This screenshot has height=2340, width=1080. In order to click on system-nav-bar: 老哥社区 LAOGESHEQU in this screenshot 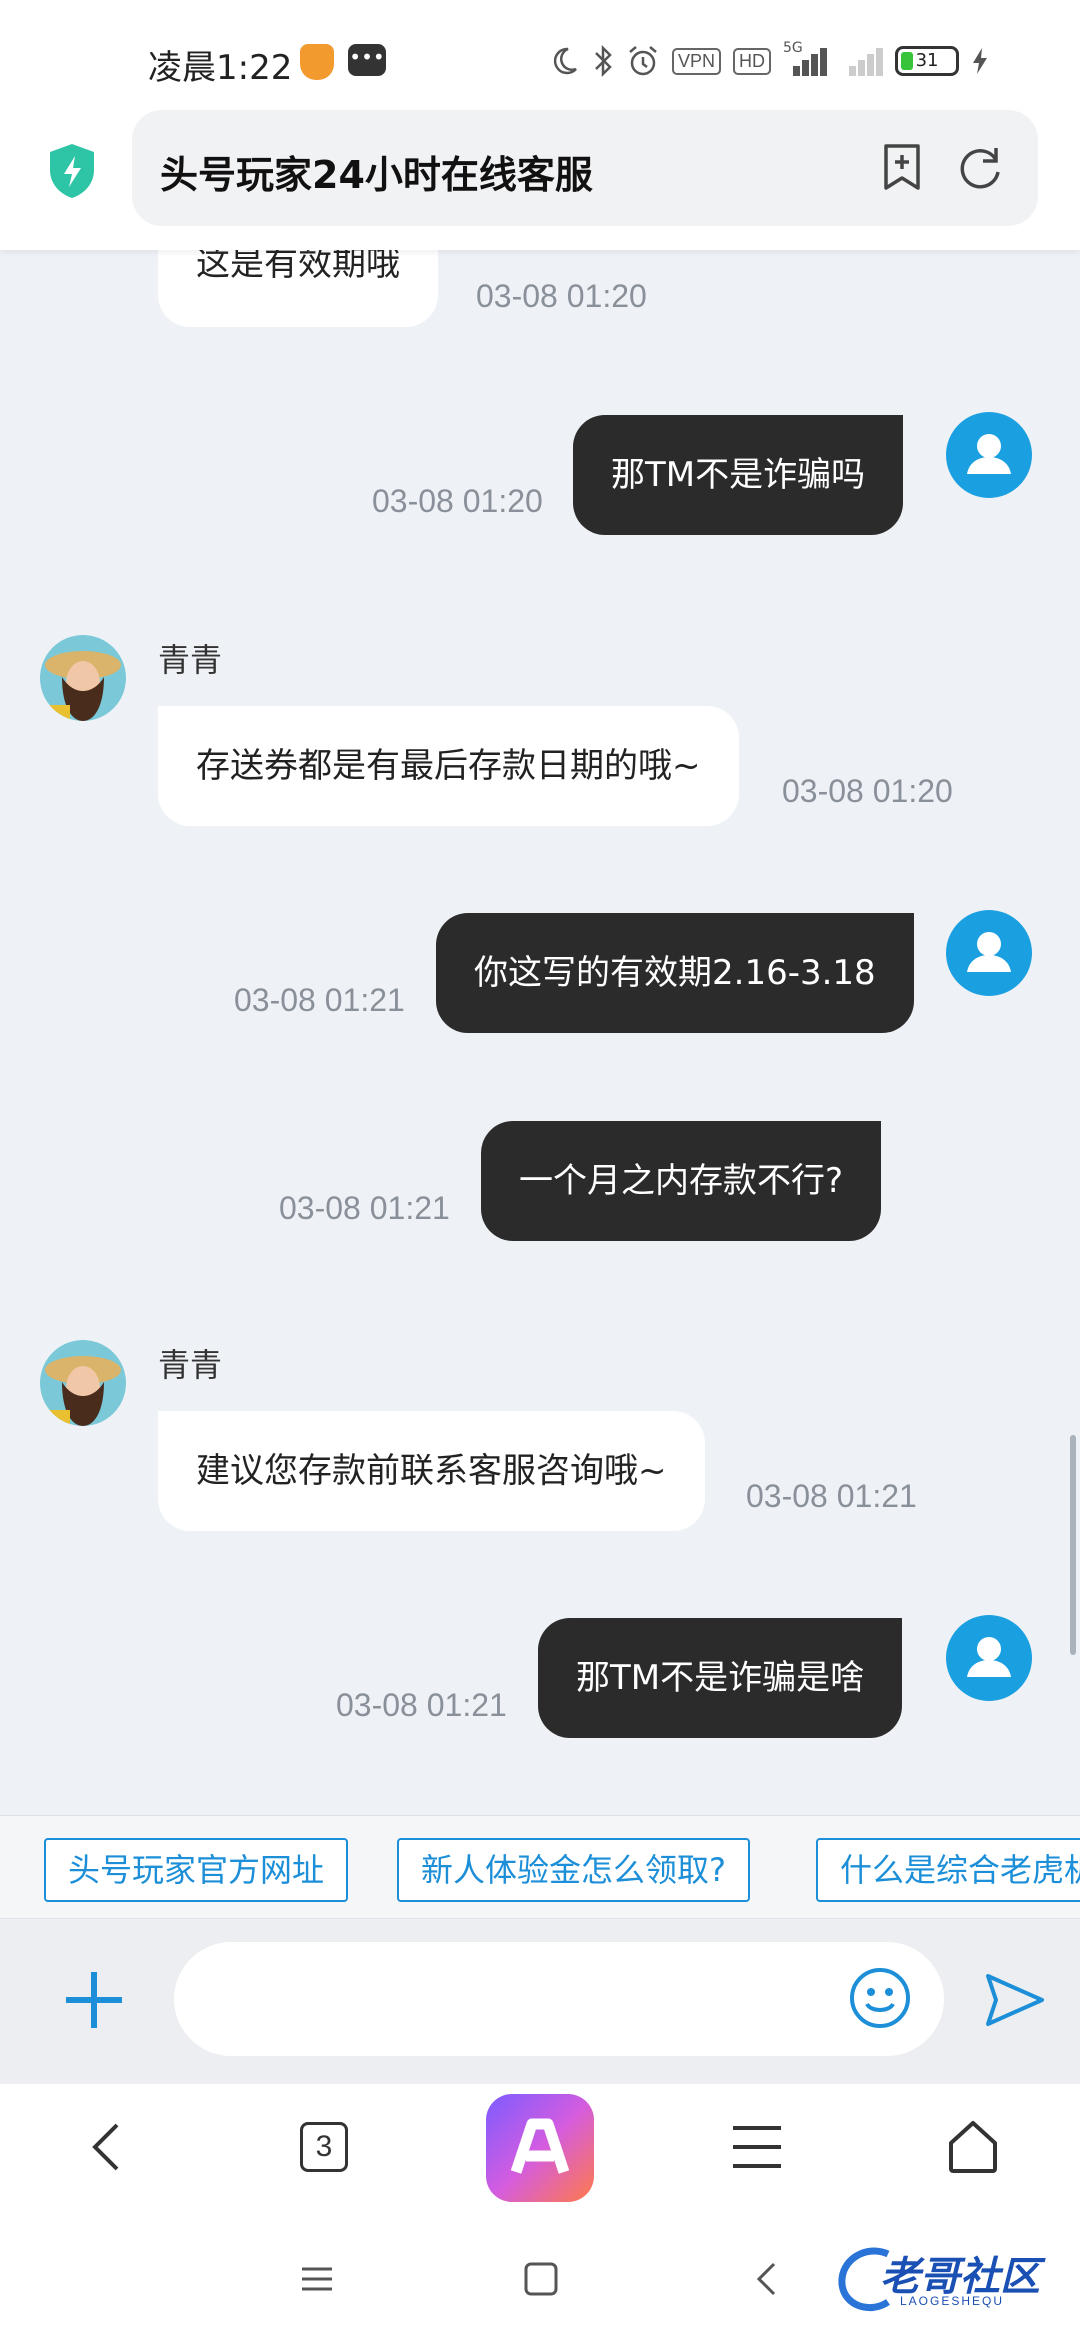, I will do `click(540, 2275)`.